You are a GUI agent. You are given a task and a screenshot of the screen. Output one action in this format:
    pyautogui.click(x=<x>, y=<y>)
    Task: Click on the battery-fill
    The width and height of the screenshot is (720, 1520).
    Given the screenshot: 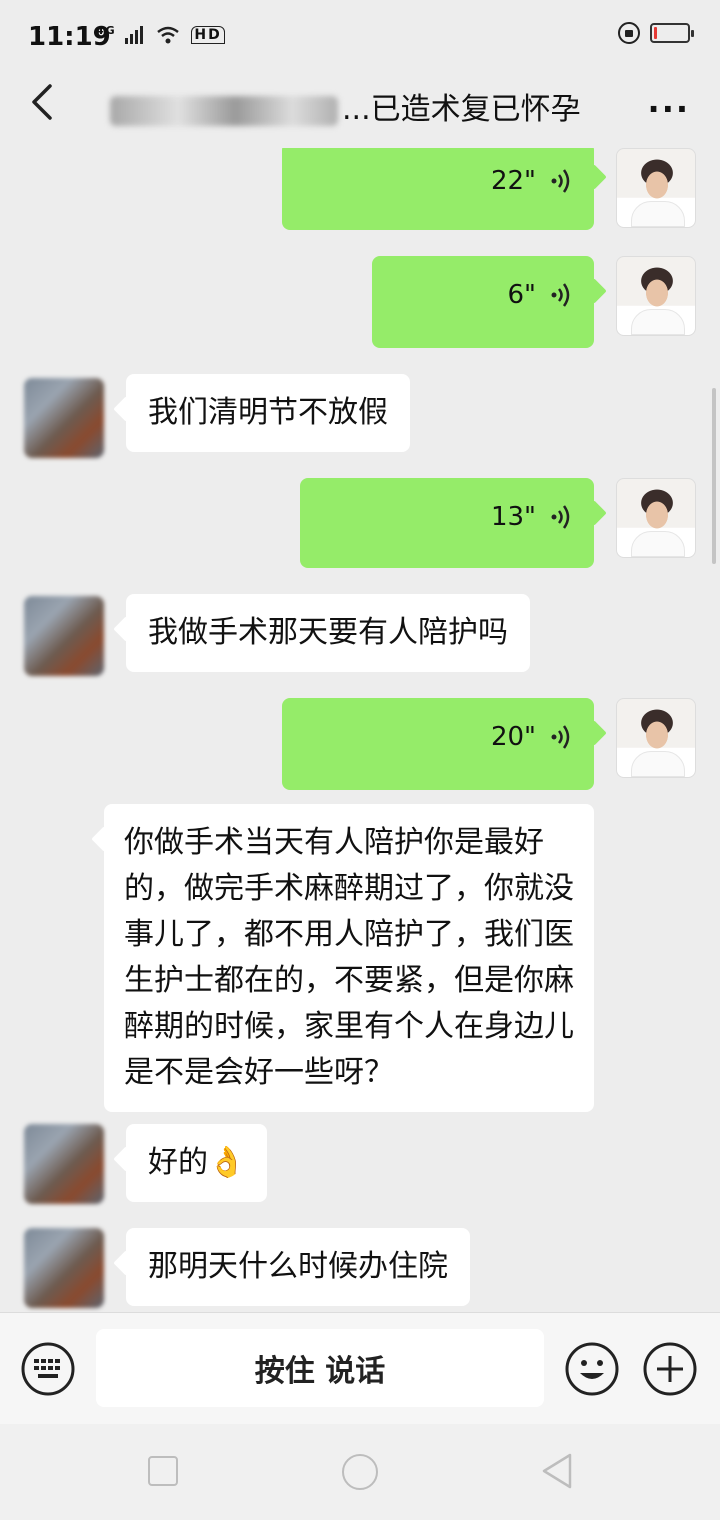 What is the action you would take?
    pyautogui.click(x=655, y=33)
    